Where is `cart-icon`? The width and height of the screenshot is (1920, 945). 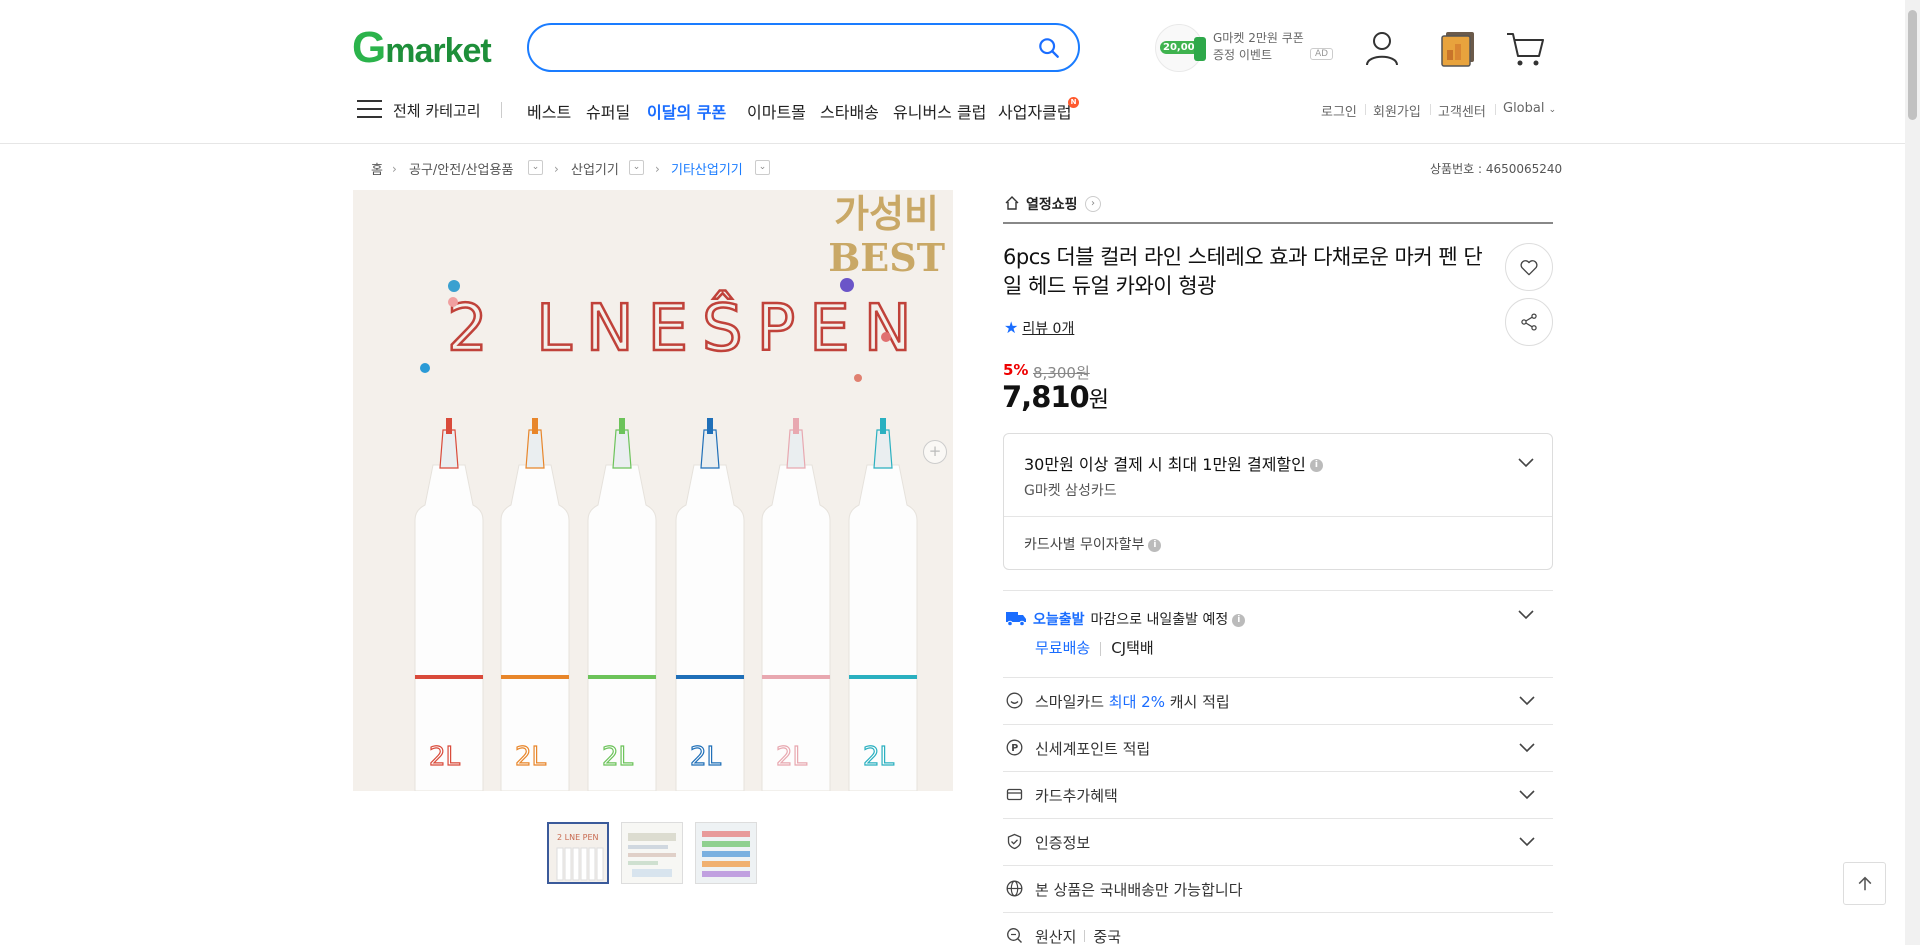
cart-icon is located at coordinates (1525, 48).